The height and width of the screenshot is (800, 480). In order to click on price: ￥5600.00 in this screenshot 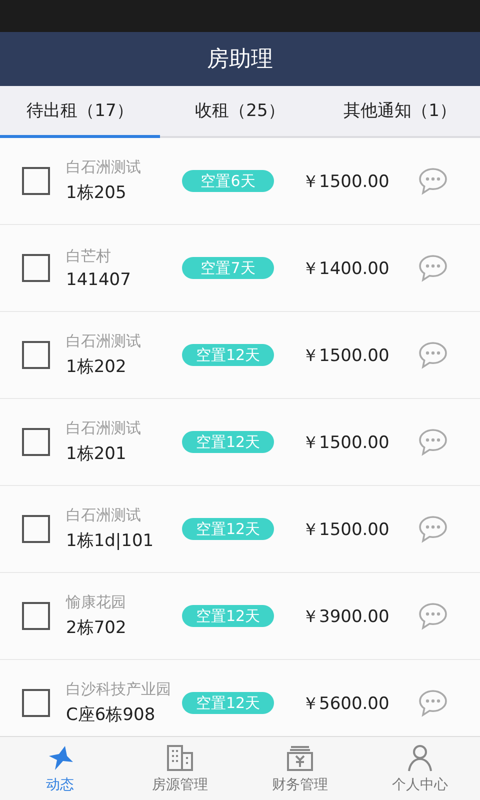, I will do `click(346, 703)`.